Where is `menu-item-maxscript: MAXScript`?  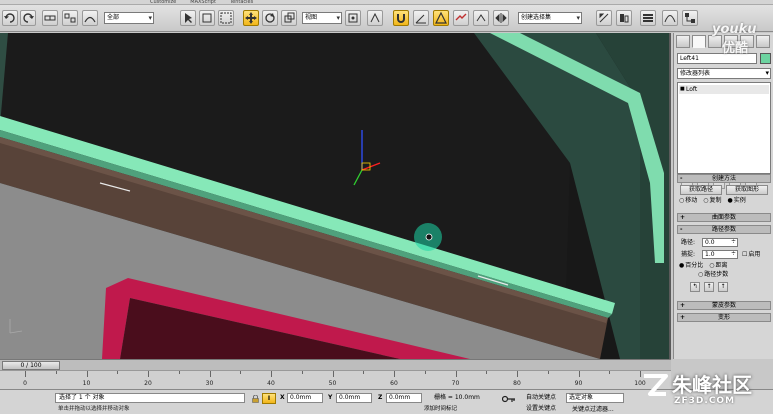
menu-item-maxscript: MAXScript is located at coordinates (203, 2).